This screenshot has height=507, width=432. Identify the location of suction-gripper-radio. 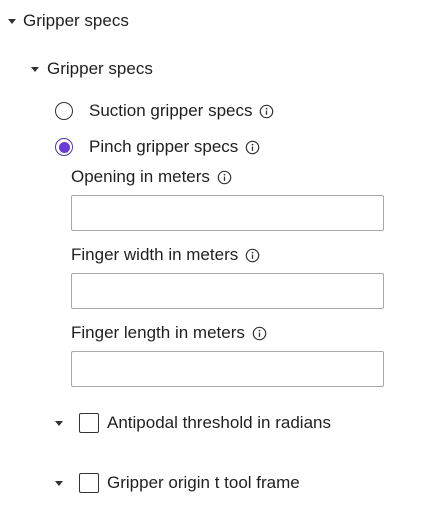
(64, 111).